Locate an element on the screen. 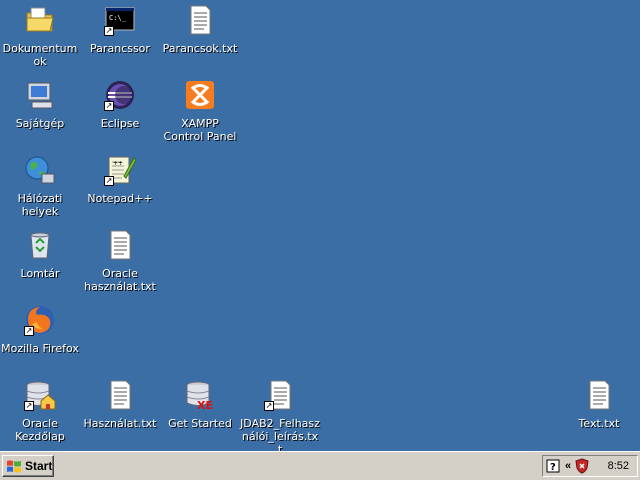  tray-collapse-button: « is located at coordinates (568, 466).